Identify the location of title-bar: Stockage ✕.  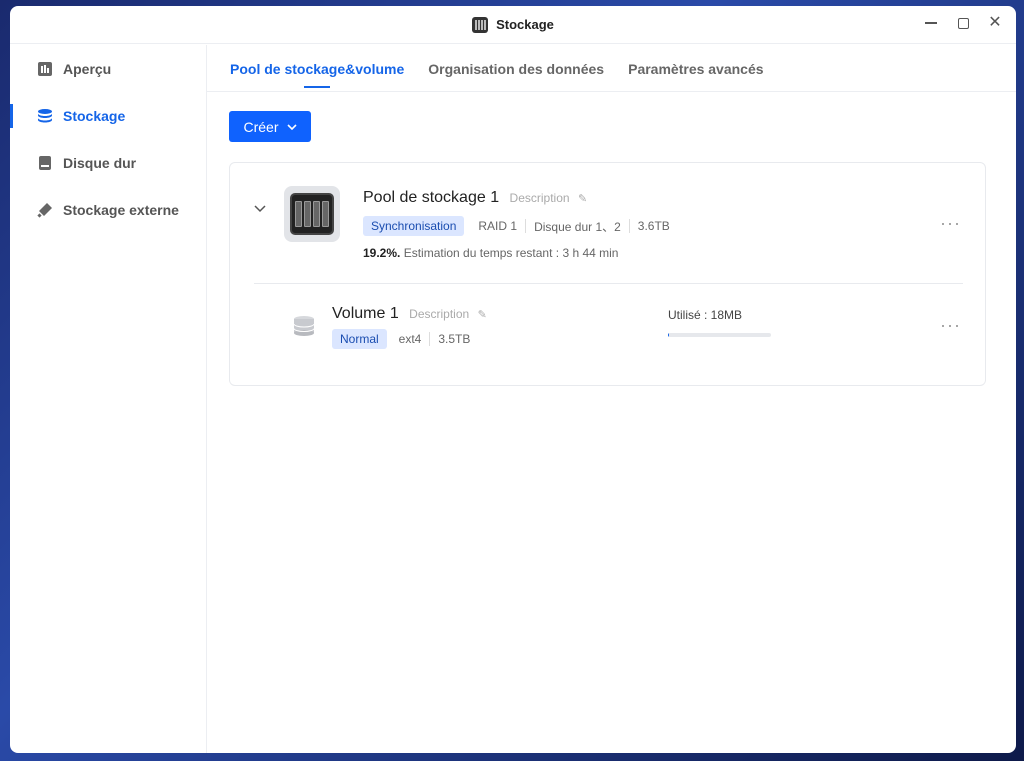
(513, 25).